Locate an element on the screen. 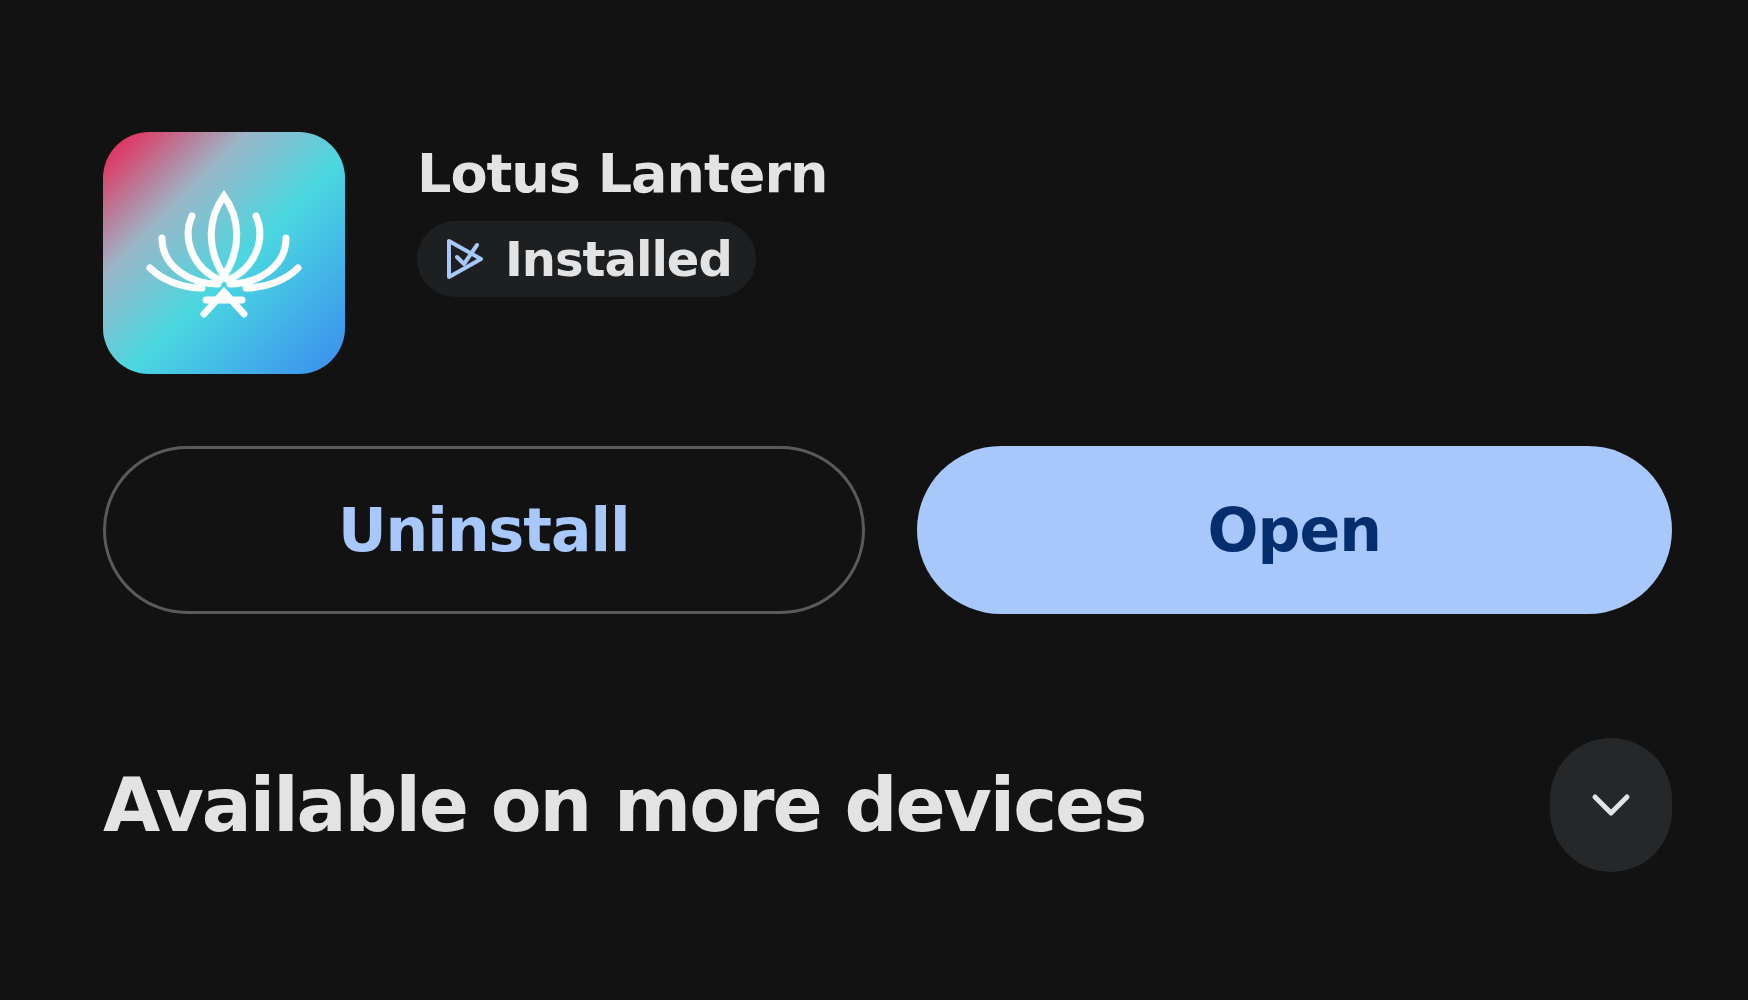 The height and width of the screenshot is (1000, 1748). chevron-icon is located at coordinates (1611, 805).